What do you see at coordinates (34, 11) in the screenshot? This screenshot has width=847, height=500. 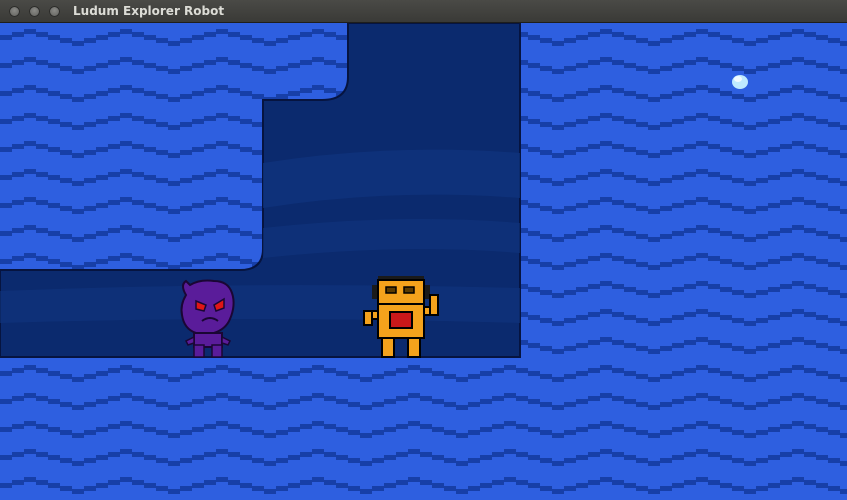 I see `minimize-window-button` at bounding box center [34, 11].